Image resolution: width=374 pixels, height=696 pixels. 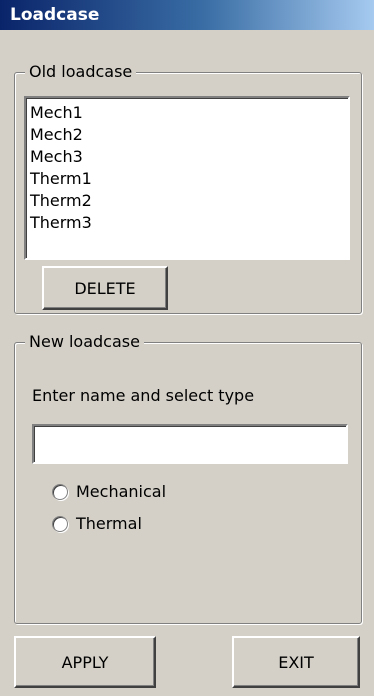 I want to click on radio-thermal: Thermal, so click(x=97, y=523).